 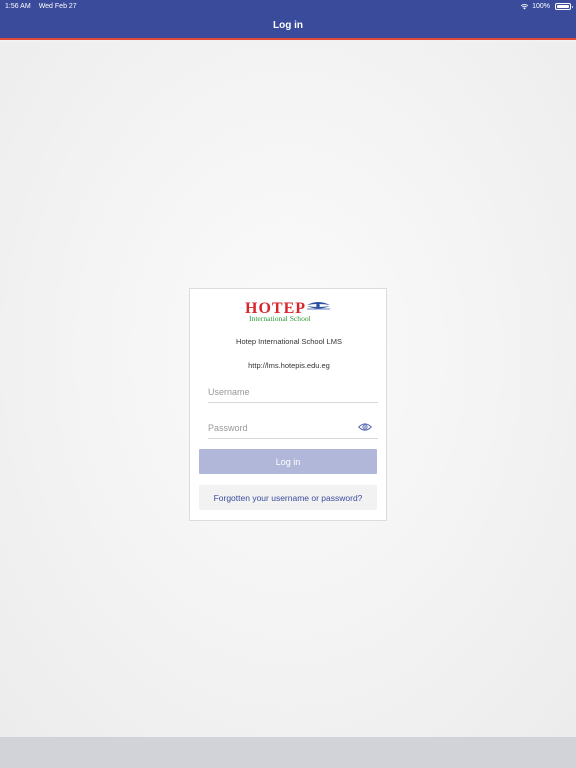 I want to click on site-name: Hotep International School LMS, so click(x=289, y=341).